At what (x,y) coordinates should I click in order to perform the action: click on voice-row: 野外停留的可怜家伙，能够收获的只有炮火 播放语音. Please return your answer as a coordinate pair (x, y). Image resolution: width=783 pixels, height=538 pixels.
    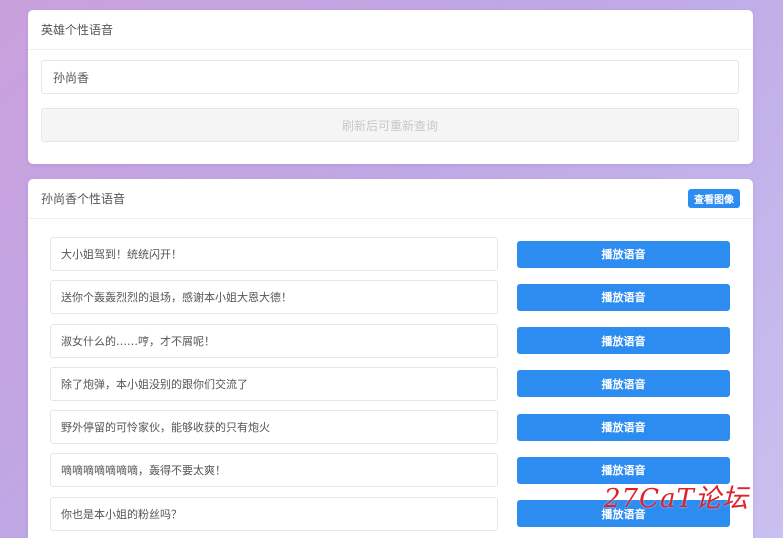
    Looking at the image, I should click on (390, 427).